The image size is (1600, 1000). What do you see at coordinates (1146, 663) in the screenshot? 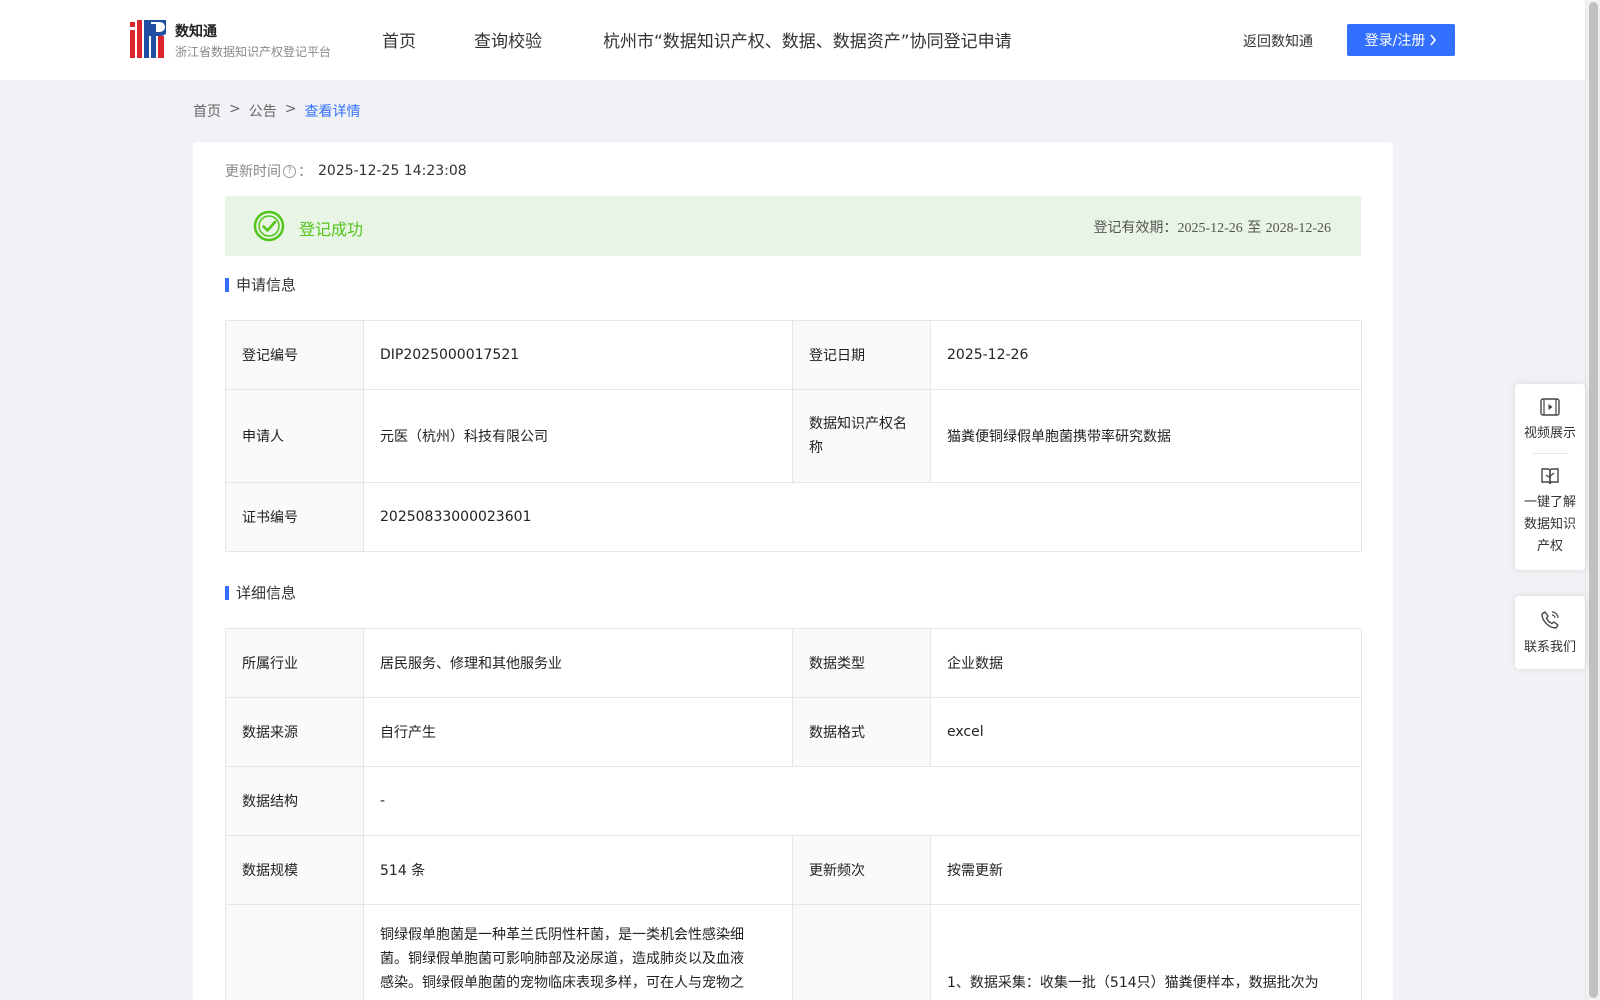
I see `data-type-value: 企业数据` at bounding box center [1146, 663].